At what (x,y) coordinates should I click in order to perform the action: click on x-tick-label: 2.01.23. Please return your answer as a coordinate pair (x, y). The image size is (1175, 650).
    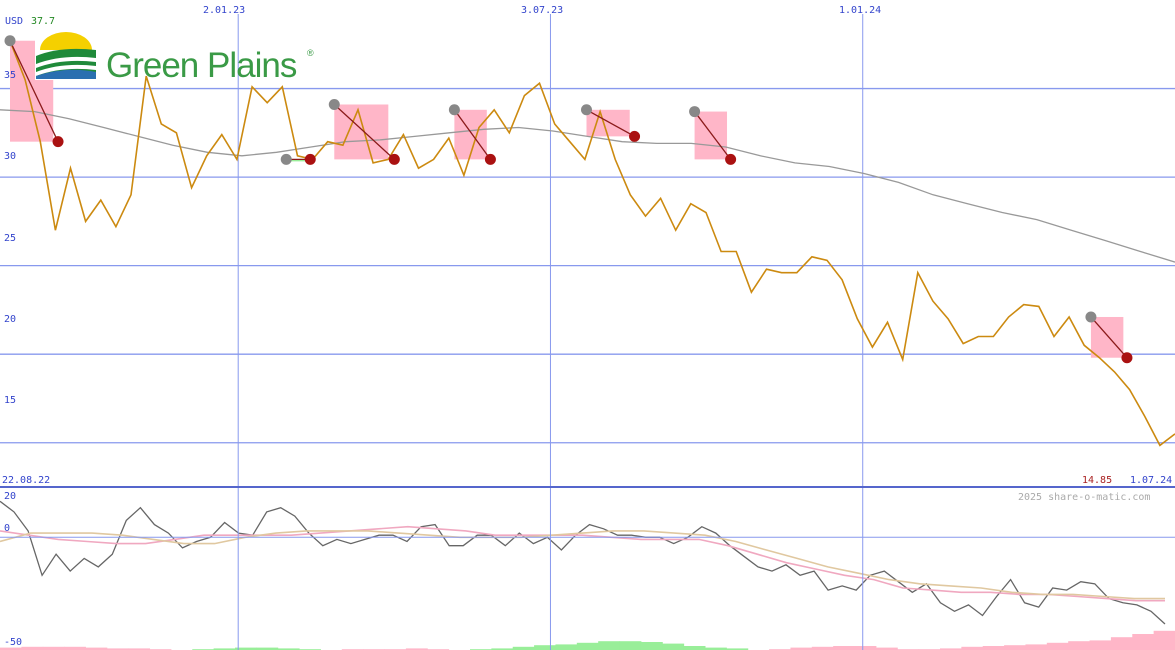
    Looking at the image, I should click on (224, 10).